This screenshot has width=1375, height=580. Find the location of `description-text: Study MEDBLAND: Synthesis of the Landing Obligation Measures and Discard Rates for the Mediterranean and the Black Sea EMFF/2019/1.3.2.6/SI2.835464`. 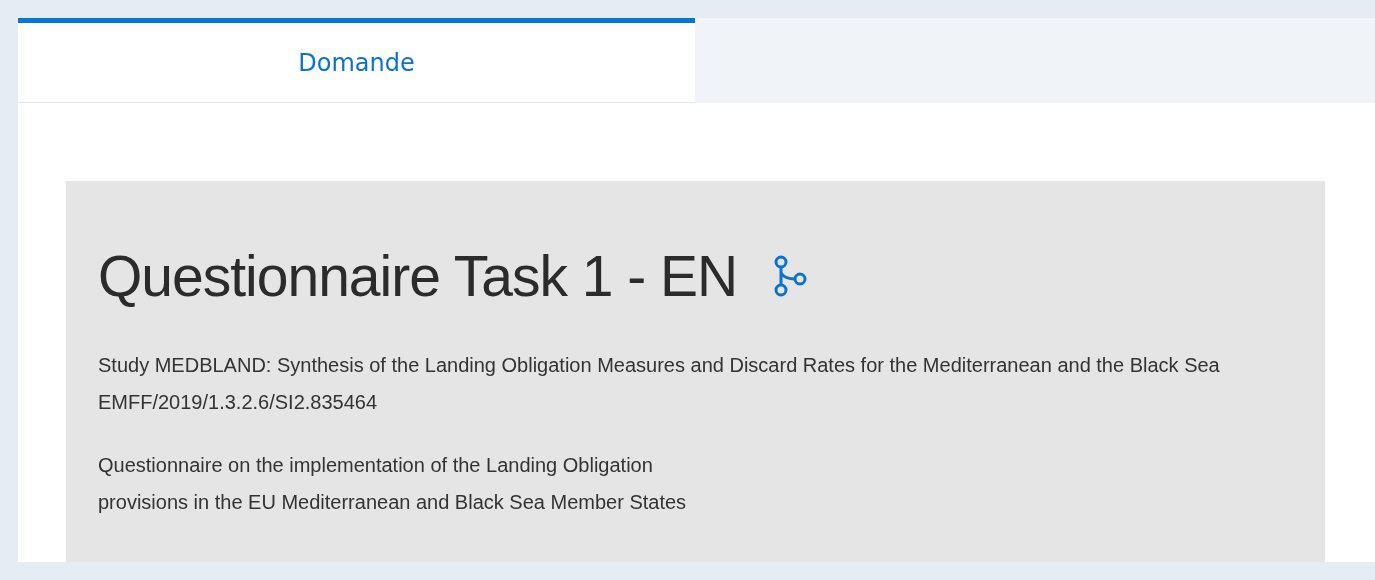

description-text: Study MEDBLAND: Synthesis of the Landing Obligation Measures and Discard Rates for the Mediterranean and the Black Sea EMFF/2019/1.3.2.6/SI2.835464 is located at coordinates (659, 383).